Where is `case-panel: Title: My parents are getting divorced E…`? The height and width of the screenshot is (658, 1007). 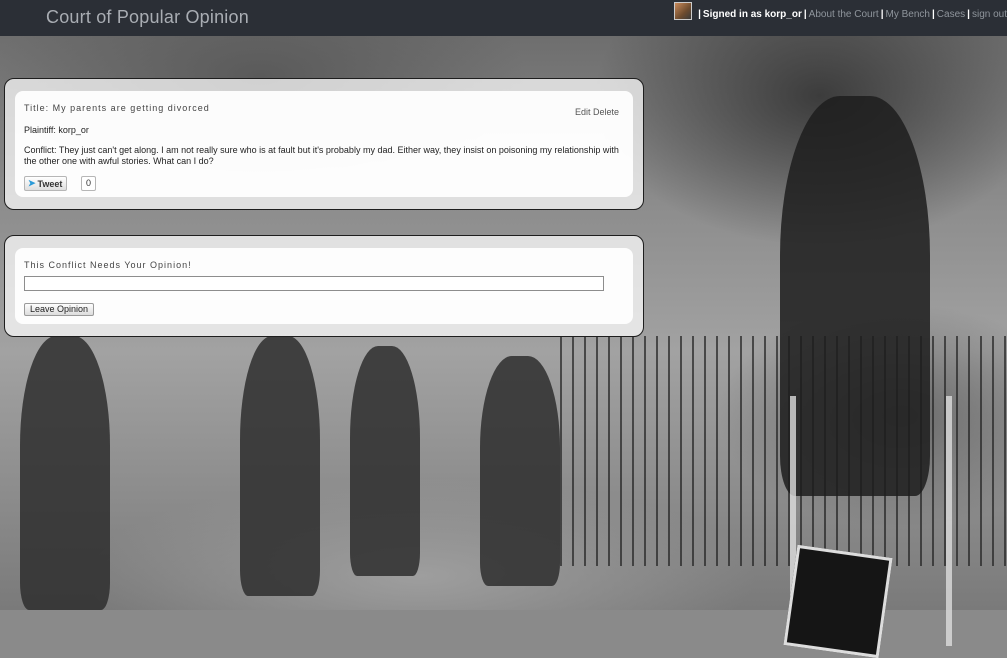
case-panel: Title: My parents are getting divorced E… is located at coordinates (324, 144).